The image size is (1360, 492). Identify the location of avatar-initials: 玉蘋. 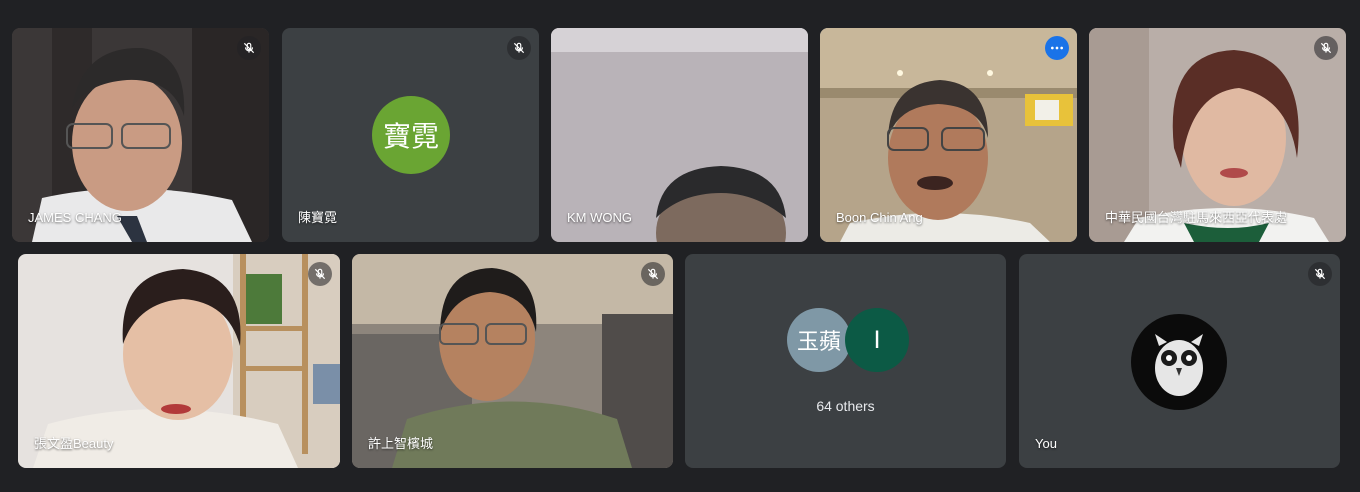
(818, 342).